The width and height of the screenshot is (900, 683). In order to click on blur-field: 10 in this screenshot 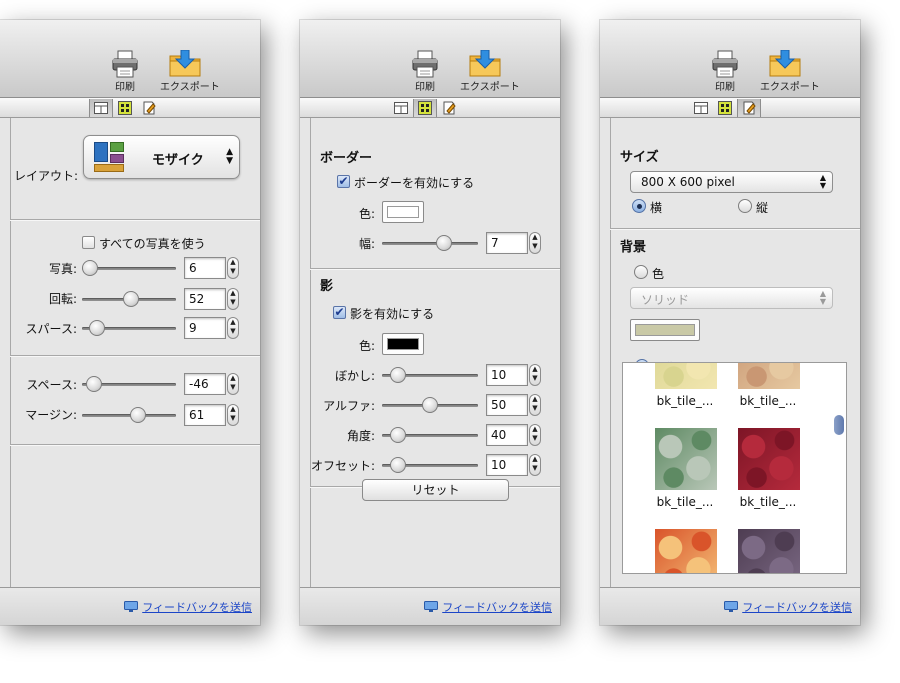, I will do `click(507, 375)`.